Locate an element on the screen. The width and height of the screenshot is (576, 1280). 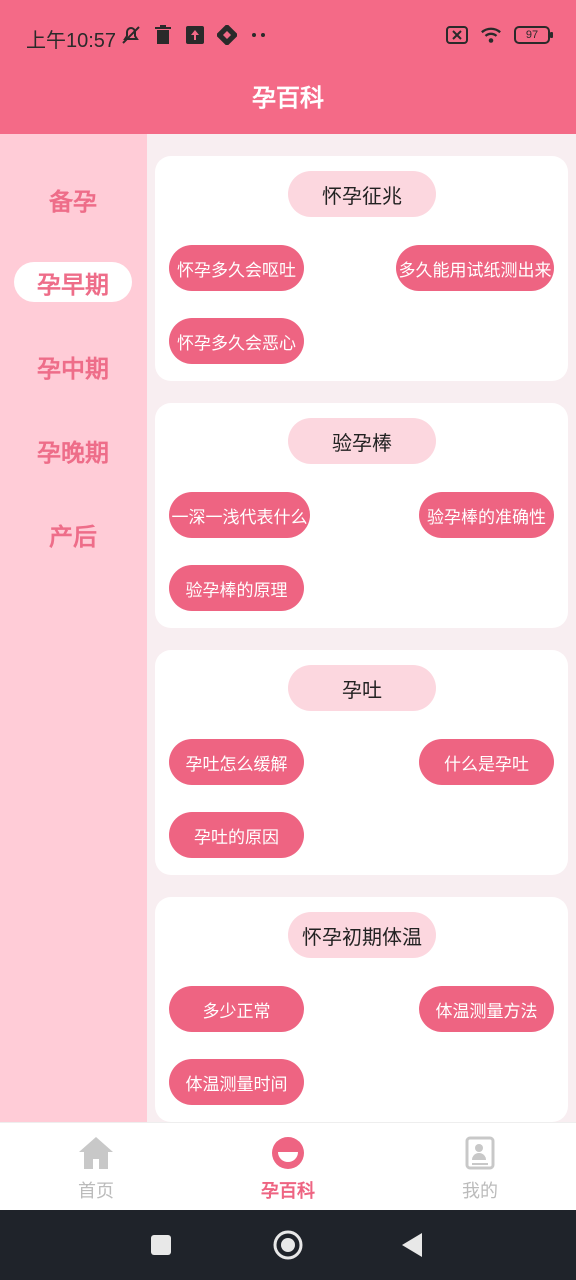
nav-label: 孕百科 is located at coordinates (288, 1191).